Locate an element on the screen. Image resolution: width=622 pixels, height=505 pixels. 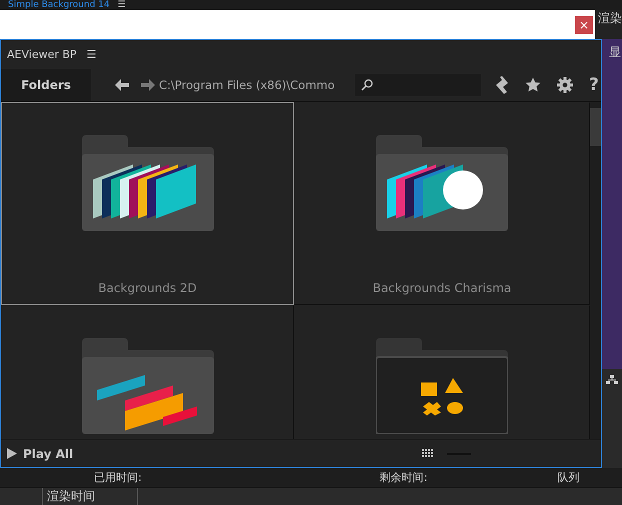
panel-title: AEViewer BP is located at coordinates (42, 54).